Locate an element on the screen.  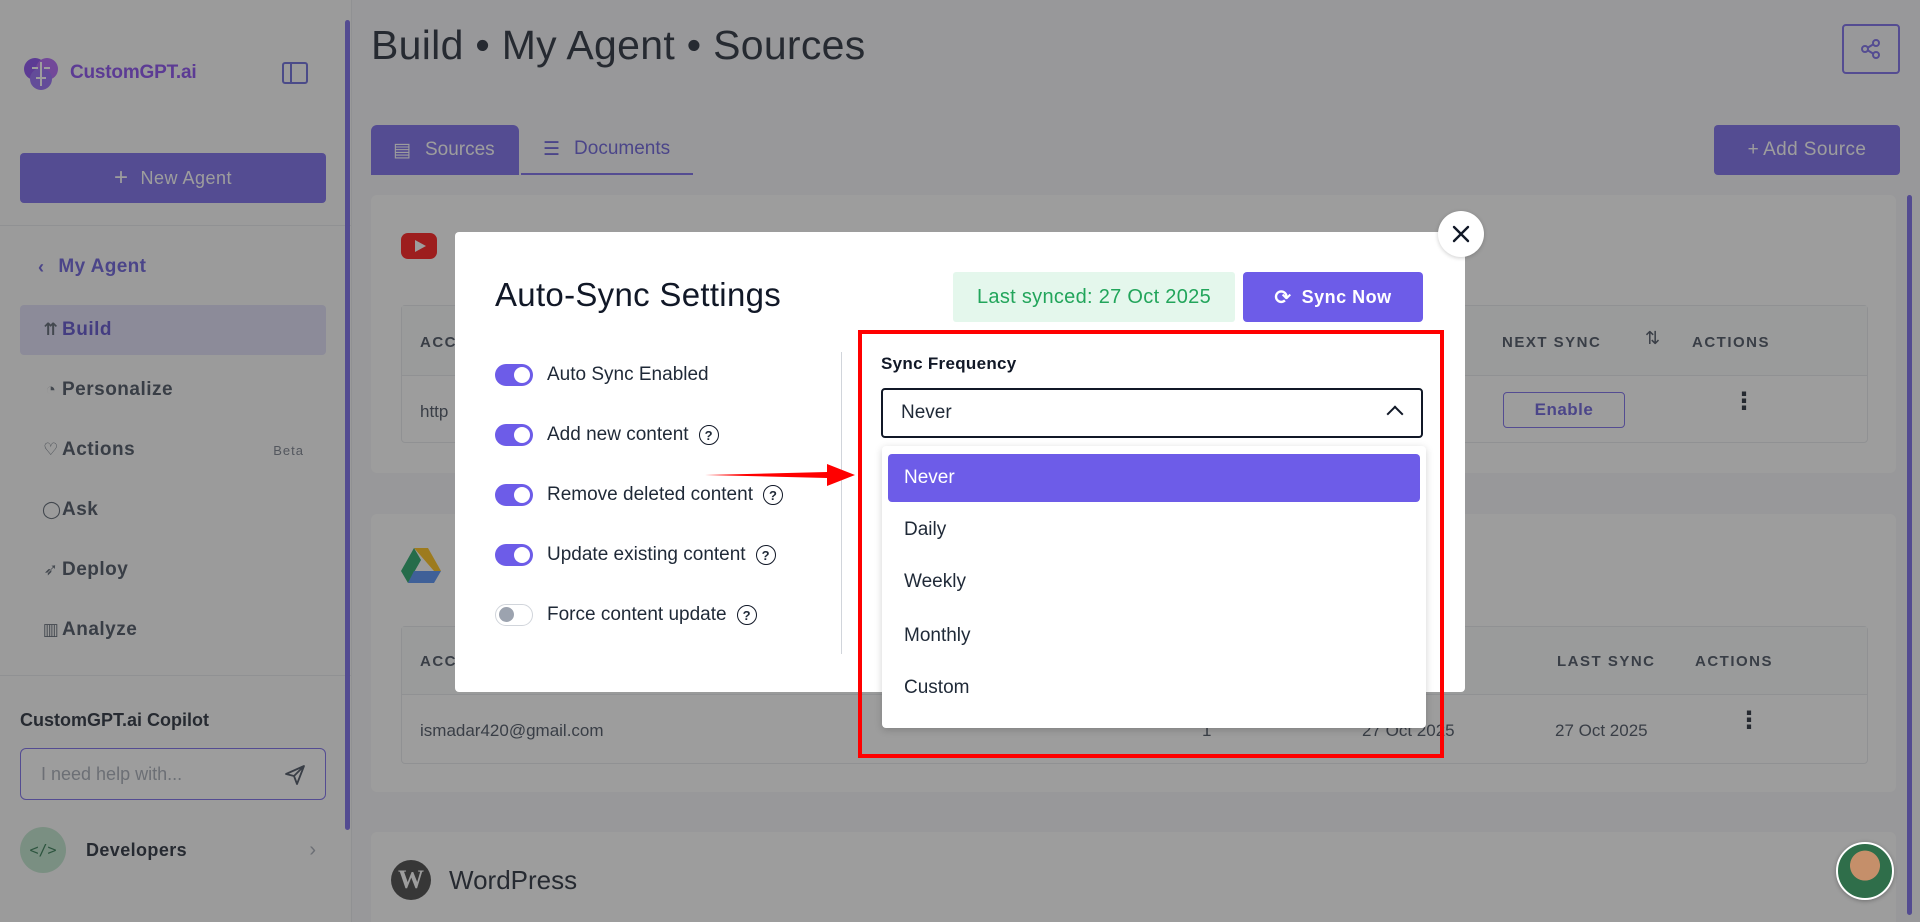
refresh-icon: ⟳ is located at coordinates (1283, 297).